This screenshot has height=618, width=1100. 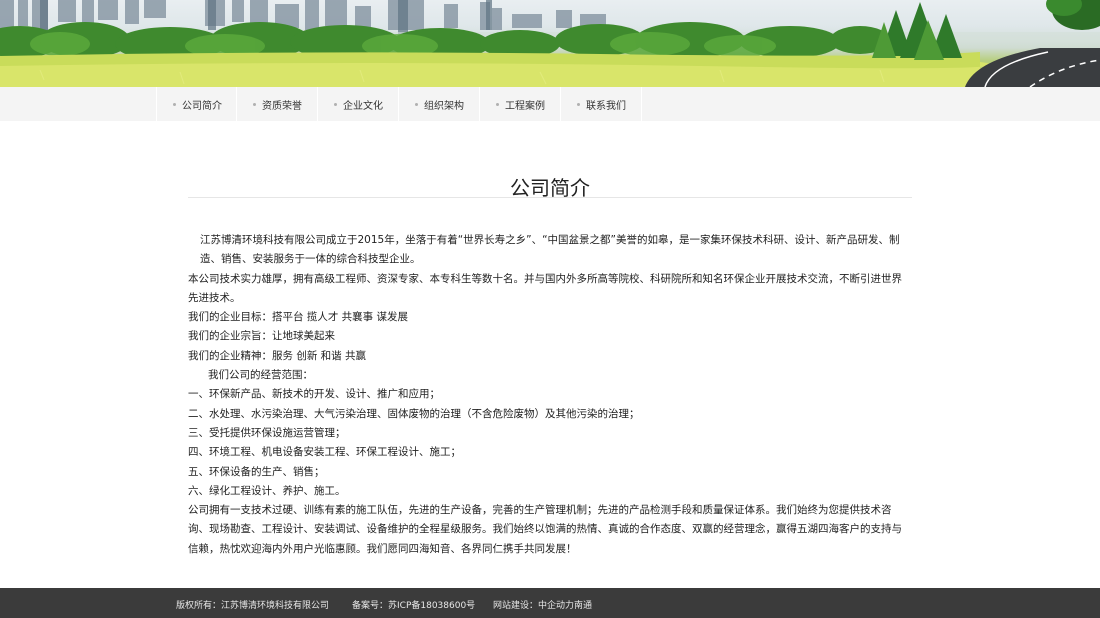 I want to click on nav-label: 工程案例, so click(x=525, y=106).